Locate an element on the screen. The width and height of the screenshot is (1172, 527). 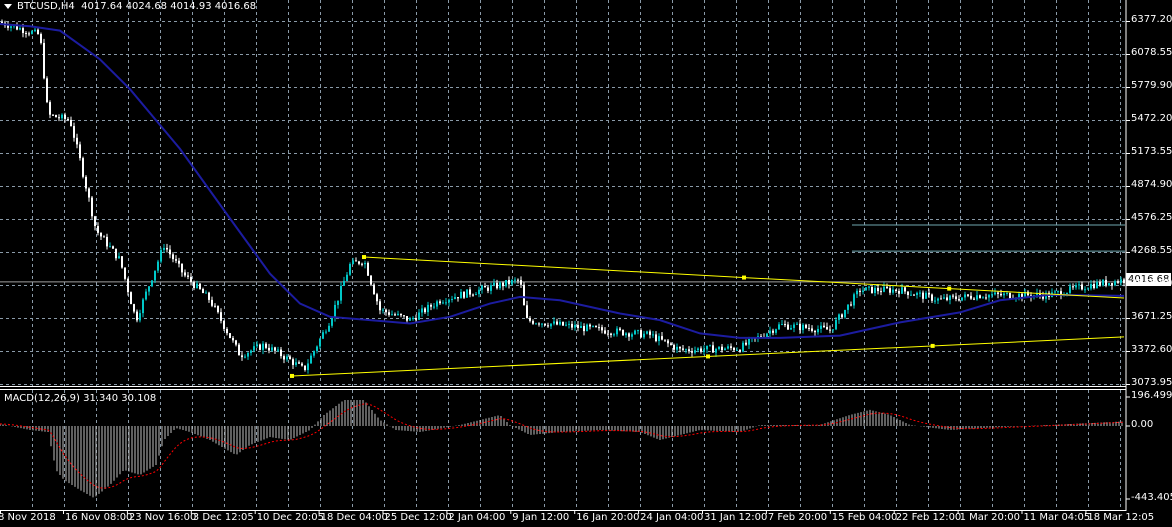
price-tick-label: 5173.55 is located at coordinates (1151, 151).